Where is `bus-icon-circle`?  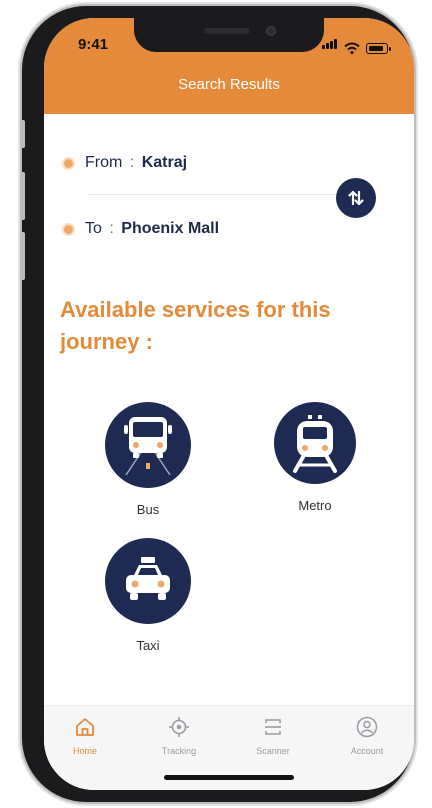 bus-icon-circle is located at coordinates (148, 445).